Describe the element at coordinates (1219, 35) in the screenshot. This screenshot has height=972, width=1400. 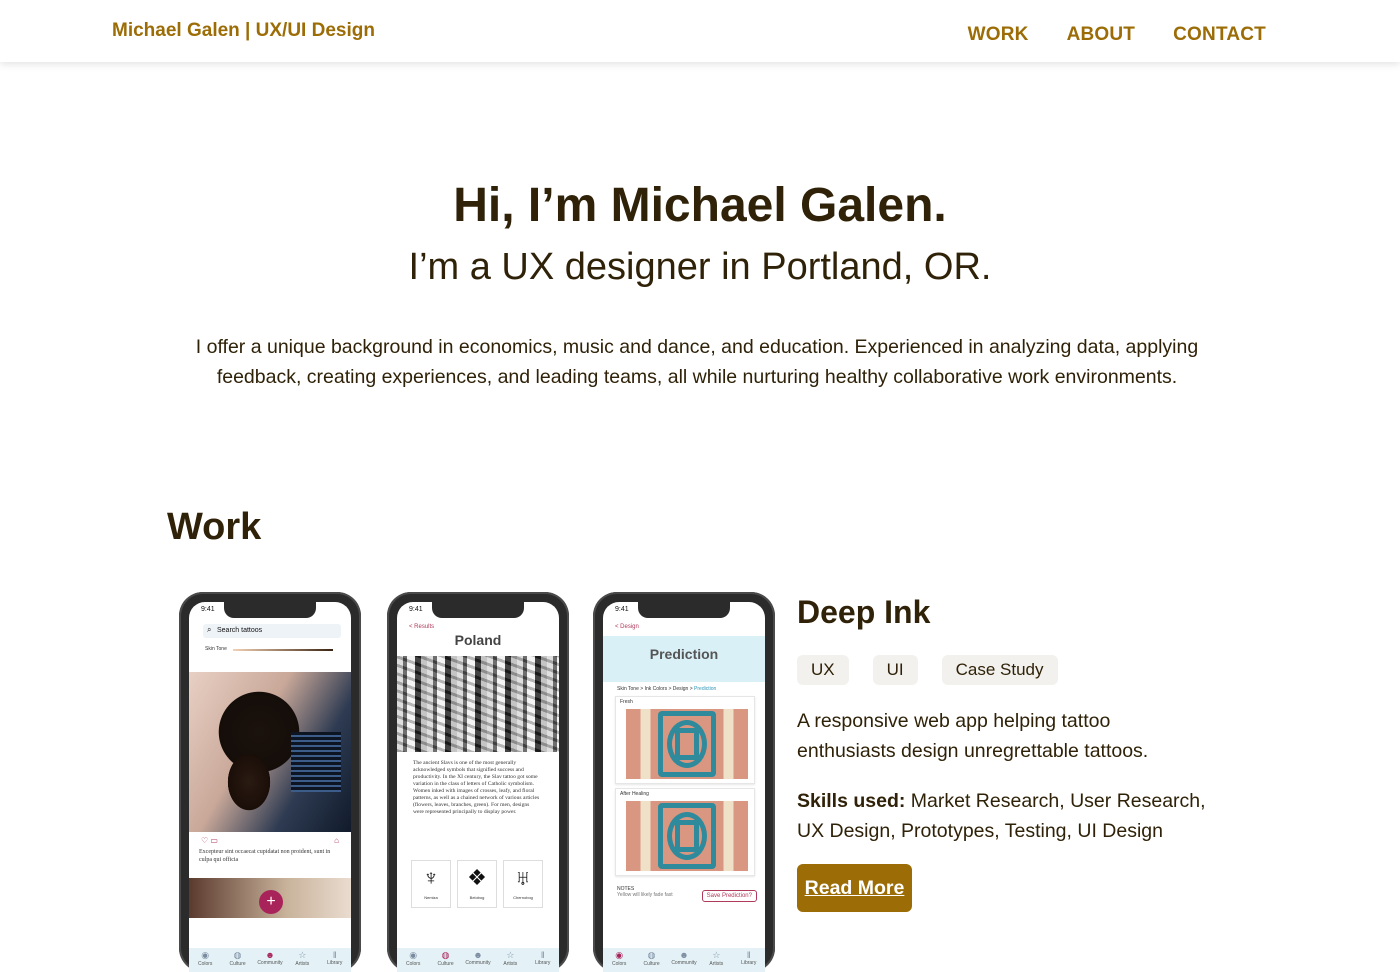
I see `nav-contact: CONTACT` at that location.